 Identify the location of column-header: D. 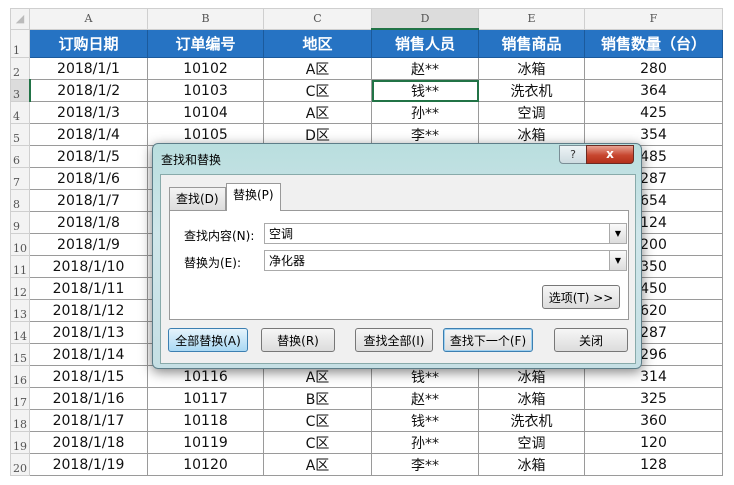
(425, 19).